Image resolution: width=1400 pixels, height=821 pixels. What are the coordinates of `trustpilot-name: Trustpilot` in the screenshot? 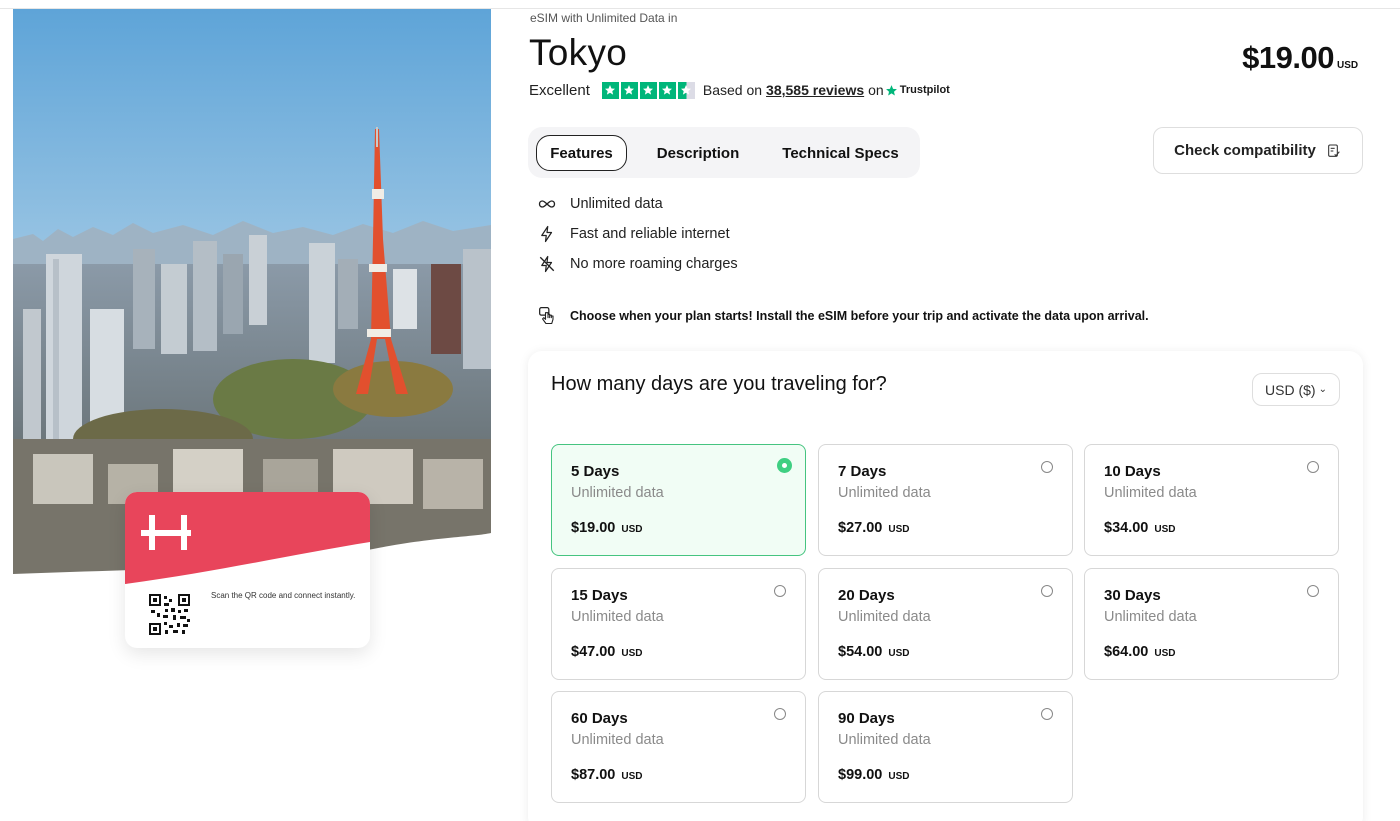 It's located at (924, 90).